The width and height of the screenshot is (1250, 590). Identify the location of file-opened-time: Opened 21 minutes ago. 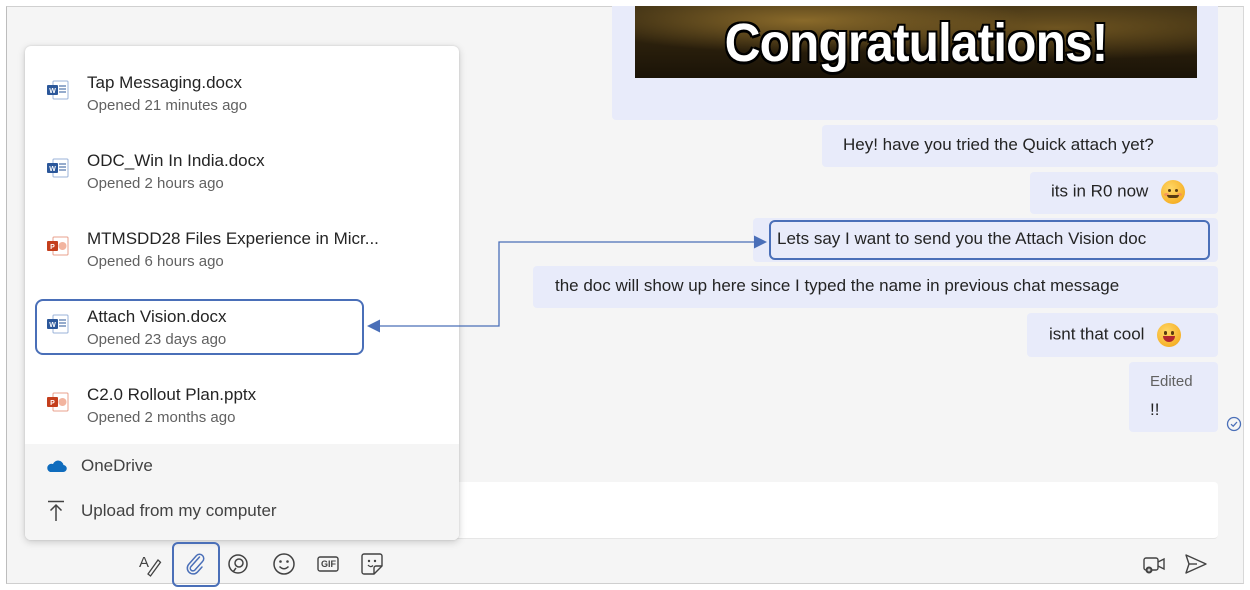
(167, 105).